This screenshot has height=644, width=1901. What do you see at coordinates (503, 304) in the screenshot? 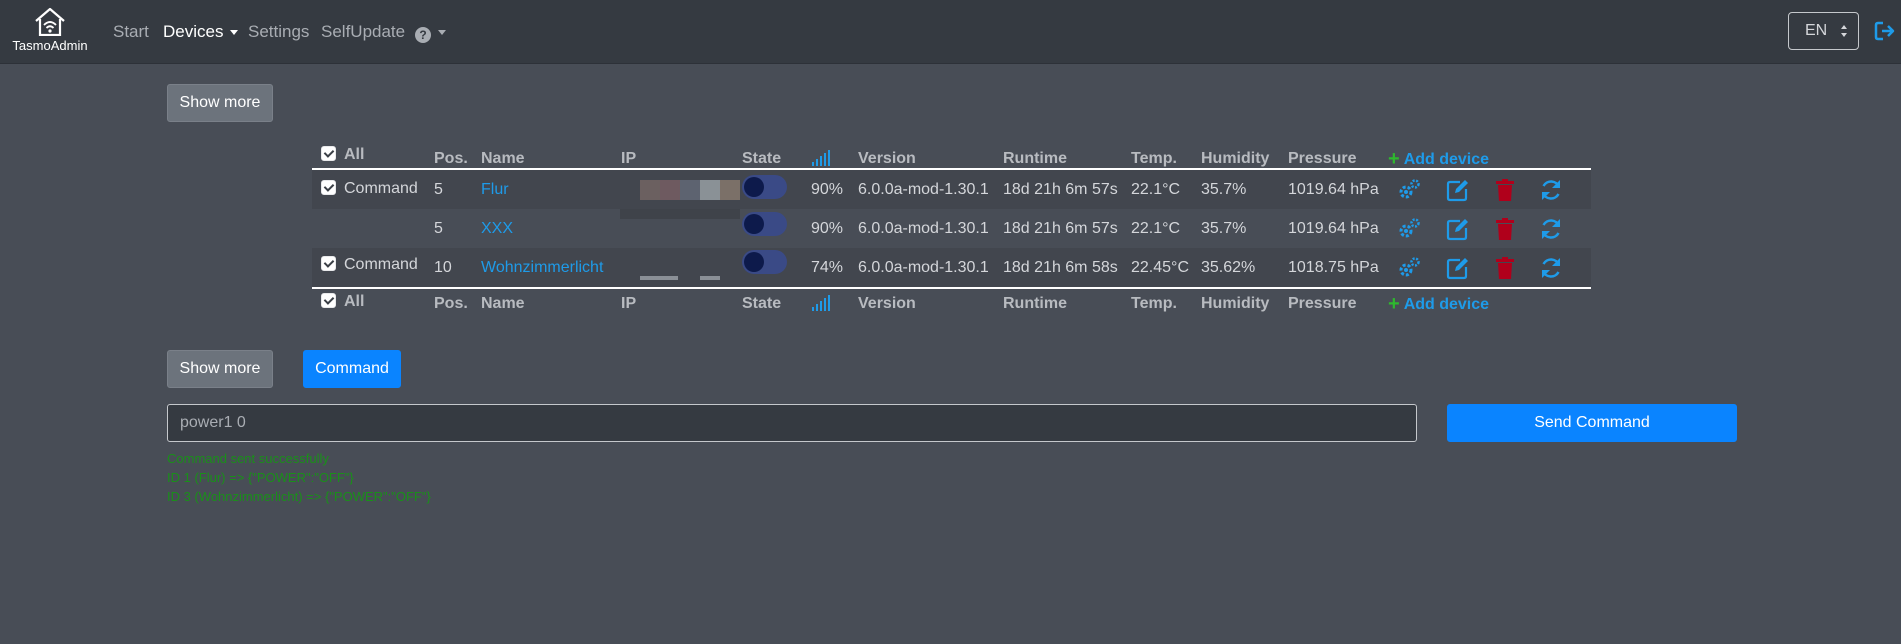
I see `footer-name: Name` at bounding box center [503, 304].